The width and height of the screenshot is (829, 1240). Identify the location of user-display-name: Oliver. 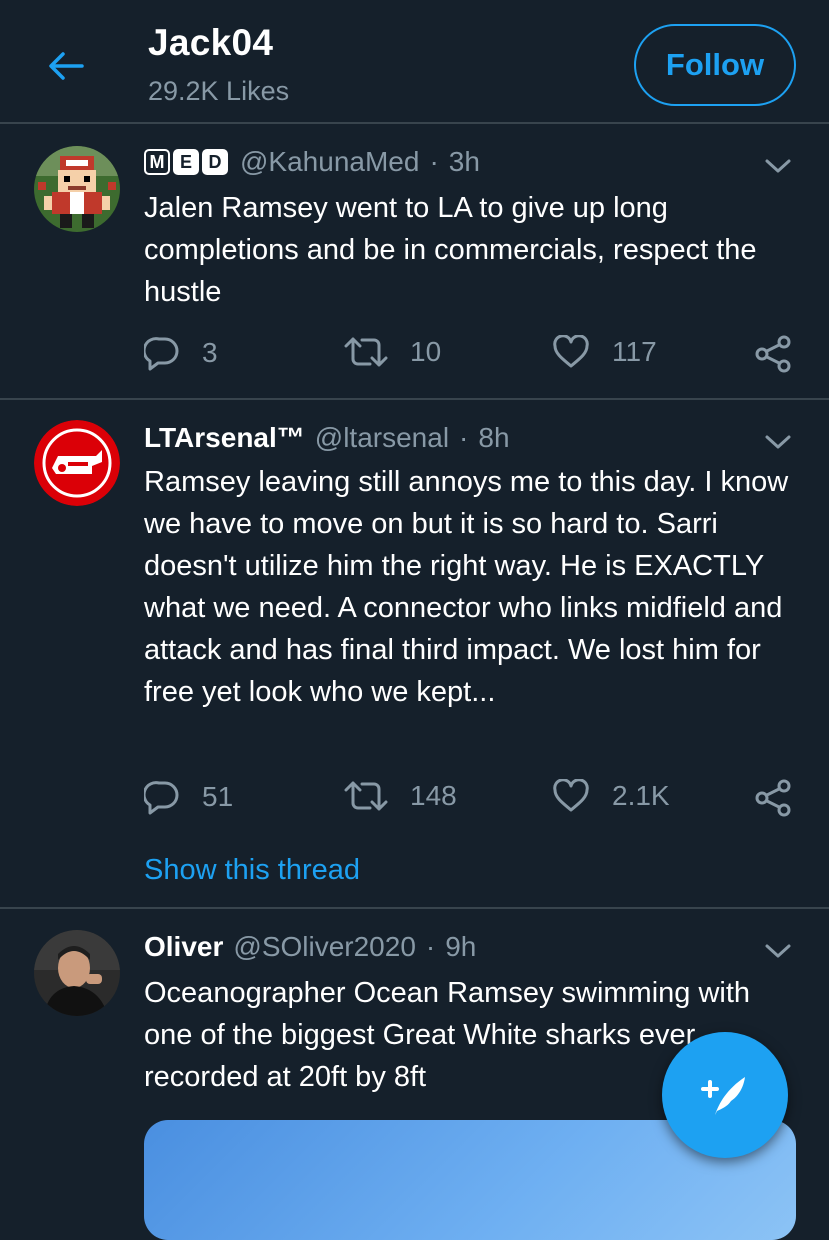
(183, 947).